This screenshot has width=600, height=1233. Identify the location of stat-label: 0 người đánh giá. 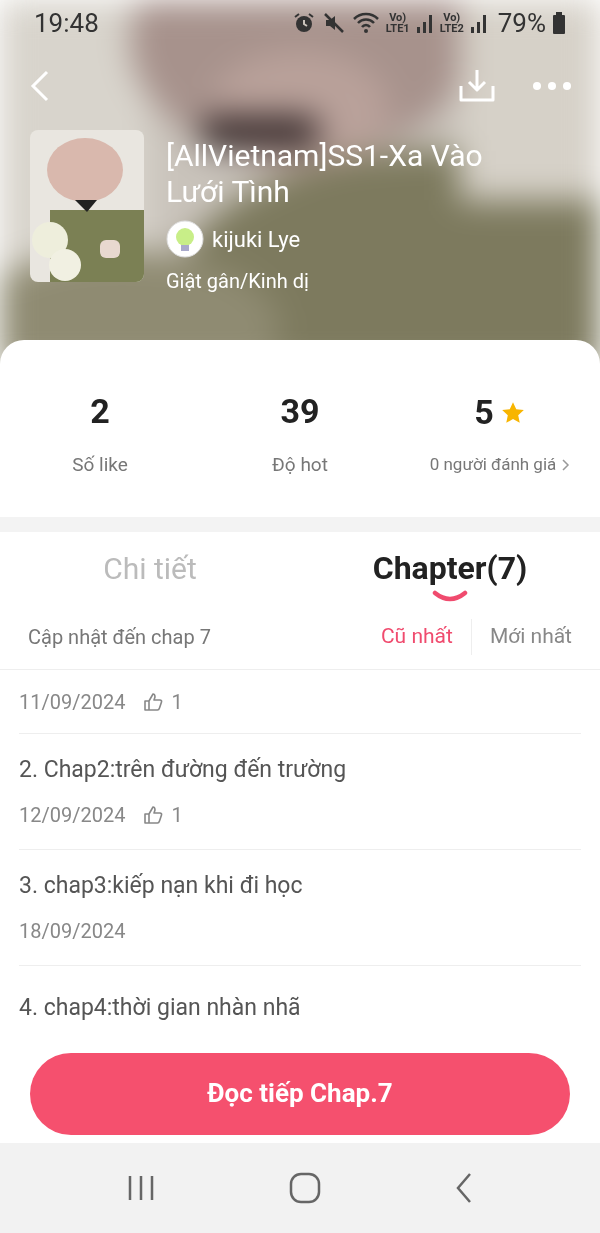
(493, 465).